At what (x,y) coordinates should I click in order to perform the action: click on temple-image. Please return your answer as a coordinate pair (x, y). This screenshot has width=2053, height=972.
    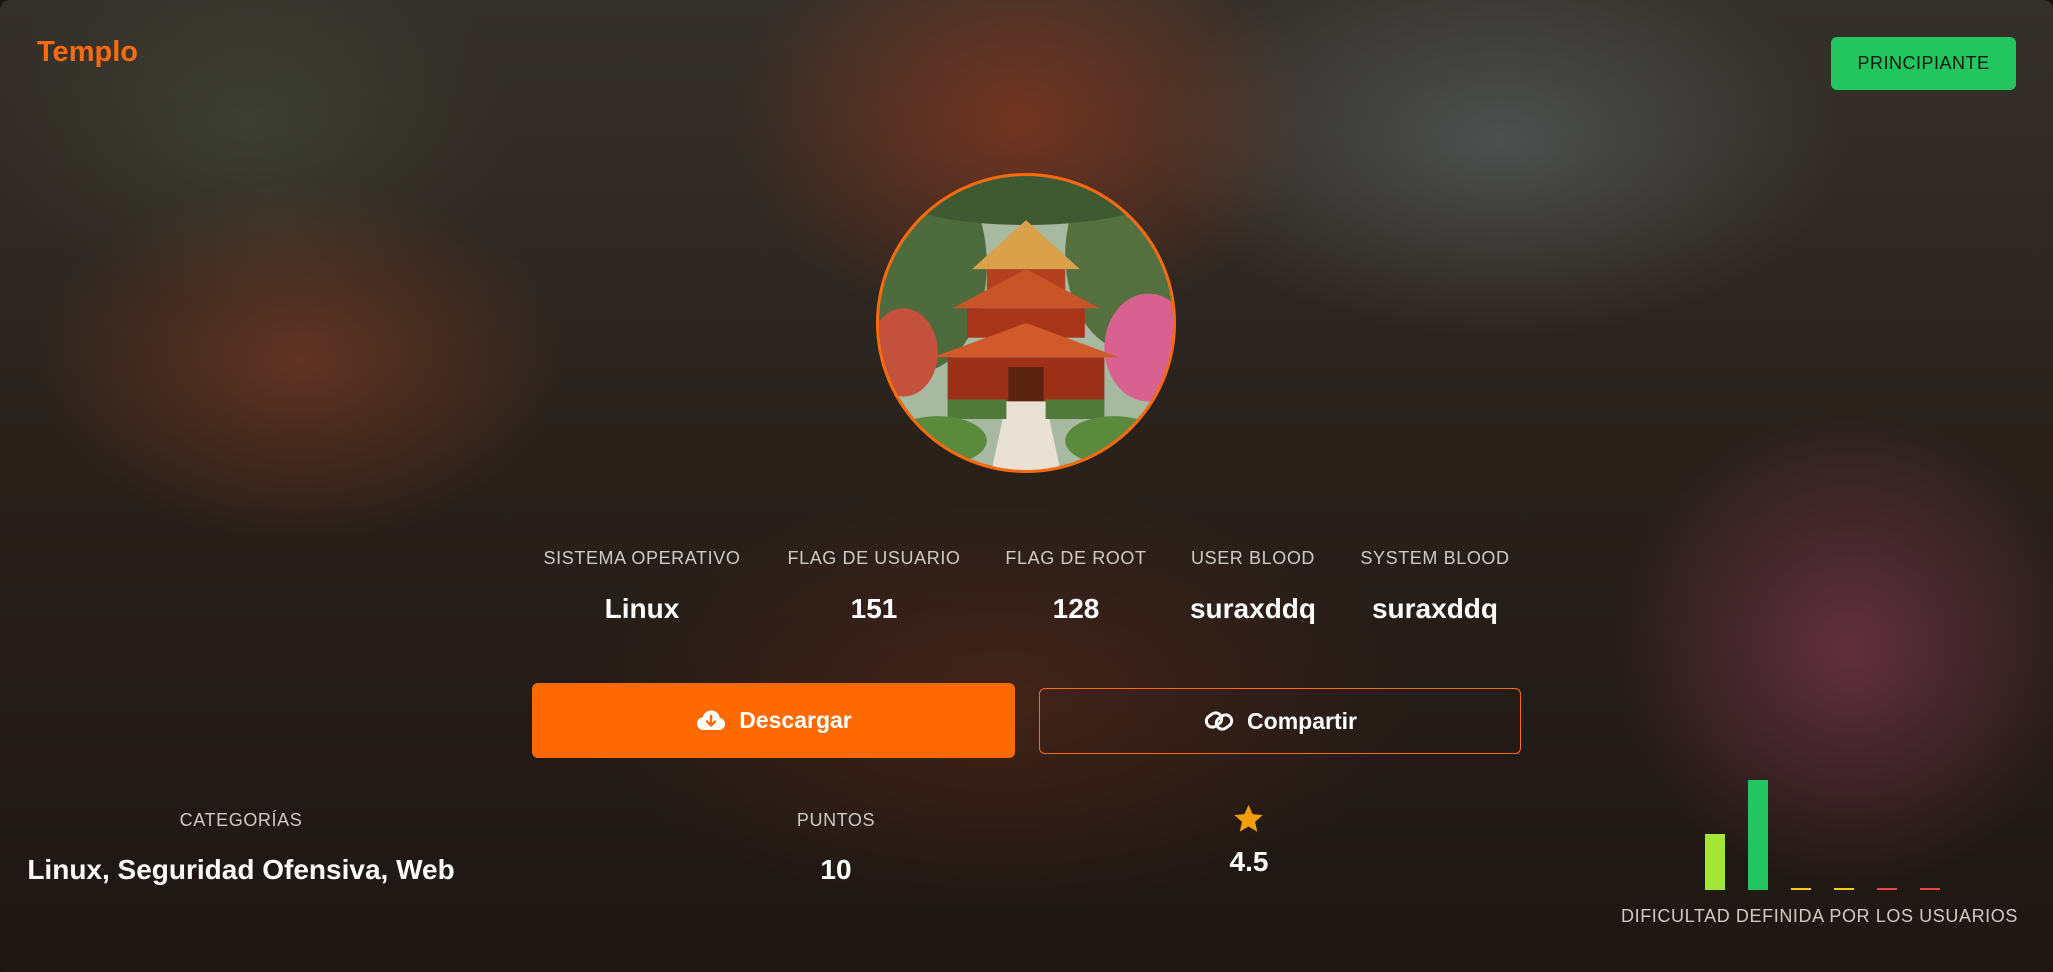
    Looking at the image, I should click on (1026, 323).